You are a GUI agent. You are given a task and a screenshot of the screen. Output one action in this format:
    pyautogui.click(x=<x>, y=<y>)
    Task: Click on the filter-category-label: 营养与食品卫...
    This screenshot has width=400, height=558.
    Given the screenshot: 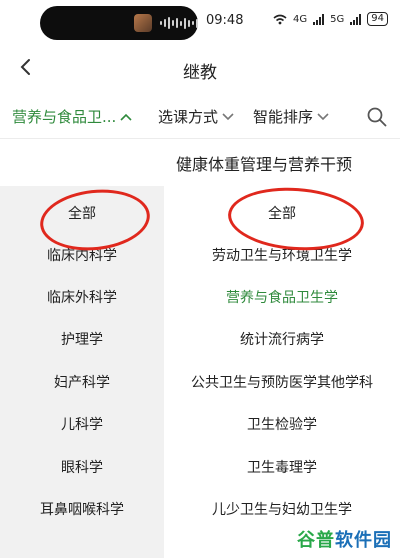 What is the action you would take?
    pyautogui.click(x=64, y=117)
    